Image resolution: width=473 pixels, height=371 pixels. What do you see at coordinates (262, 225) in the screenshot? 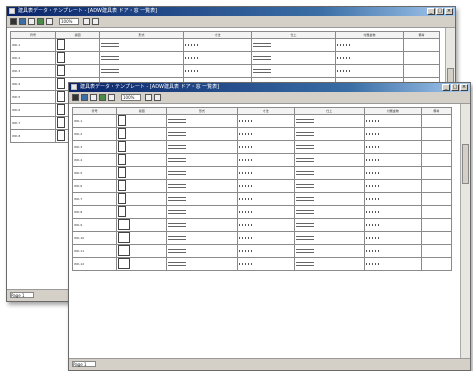
I see `table-row: WD-9` at bounding box center [262, 225].